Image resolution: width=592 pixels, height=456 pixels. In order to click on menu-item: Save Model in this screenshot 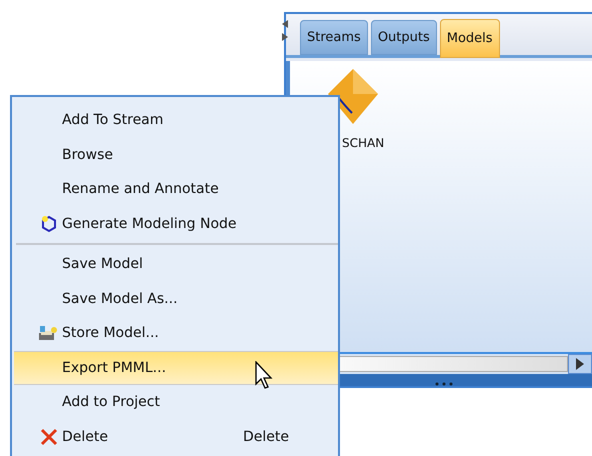, I will do `click(176, 264)`.